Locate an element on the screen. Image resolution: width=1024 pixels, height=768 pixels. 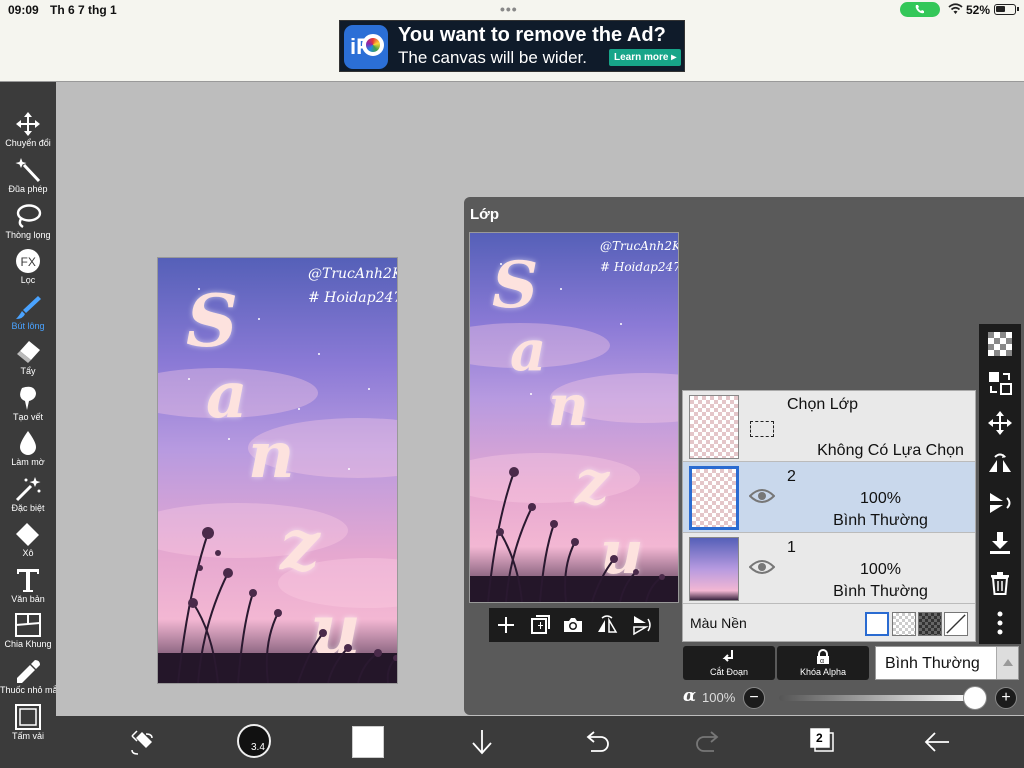
svg-text: α is located at coordinates (822, 661).